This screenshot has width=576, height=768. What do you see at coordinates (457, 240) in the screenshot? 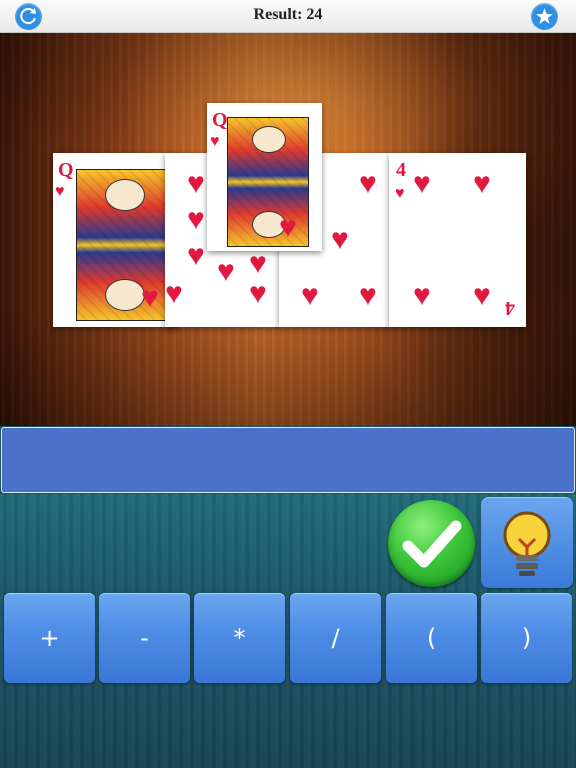
I see `playing-card: 4 ♥ ♥ ♥ ♥ ♥ 4` at bounding box center [457, 240].